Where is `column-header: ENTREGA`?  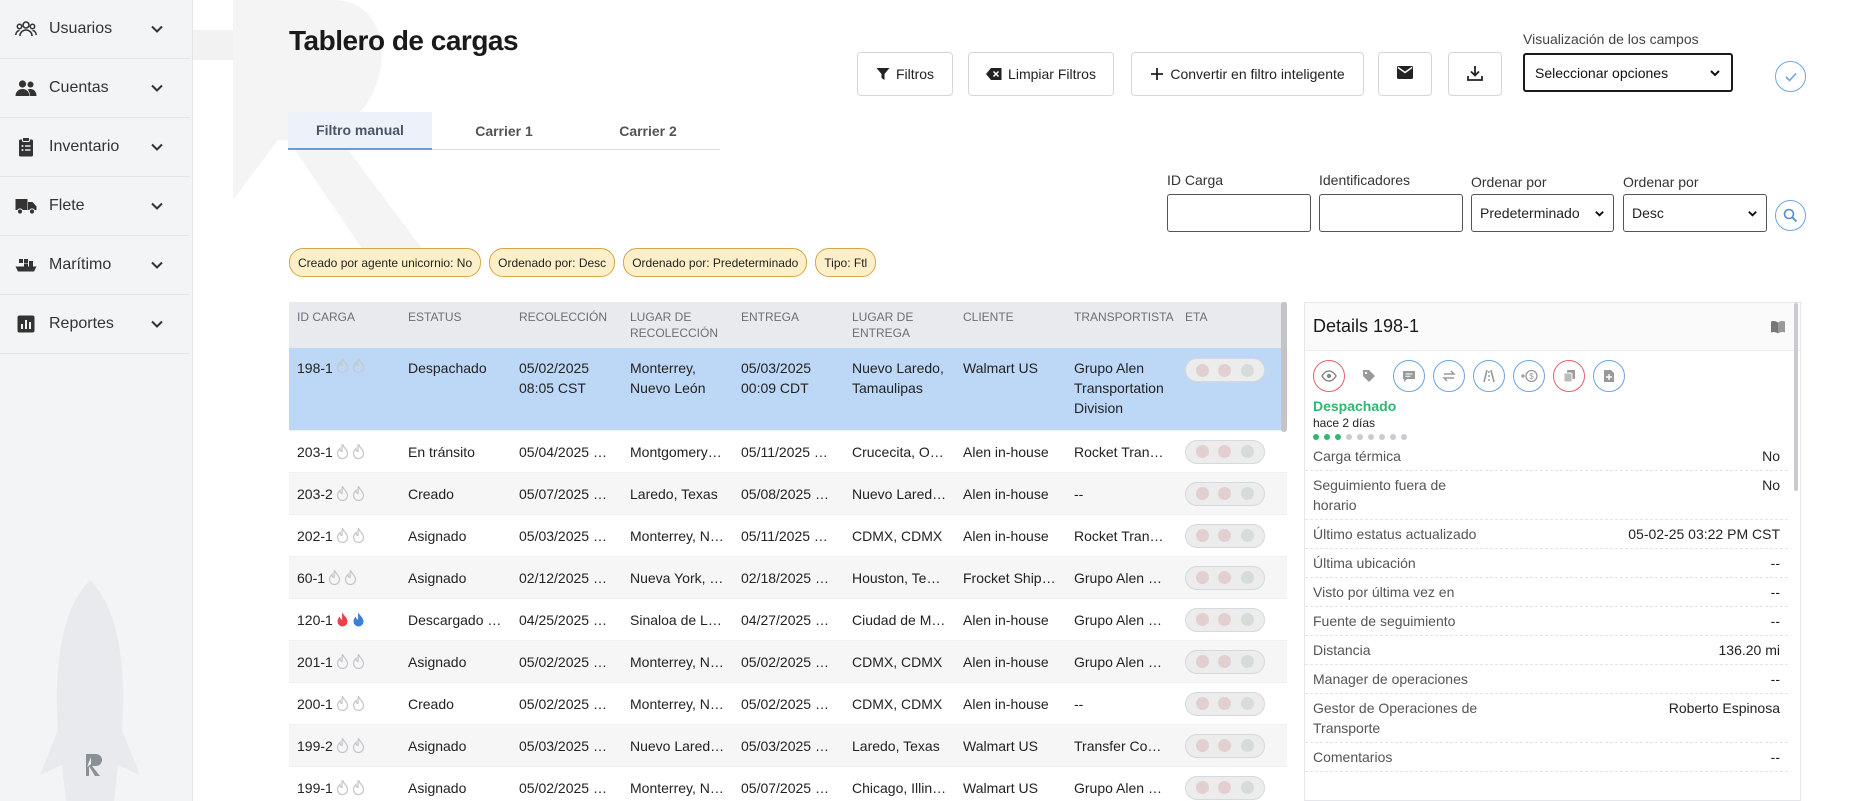 column-header: ENTREGA is located at coordinates (788, 325).